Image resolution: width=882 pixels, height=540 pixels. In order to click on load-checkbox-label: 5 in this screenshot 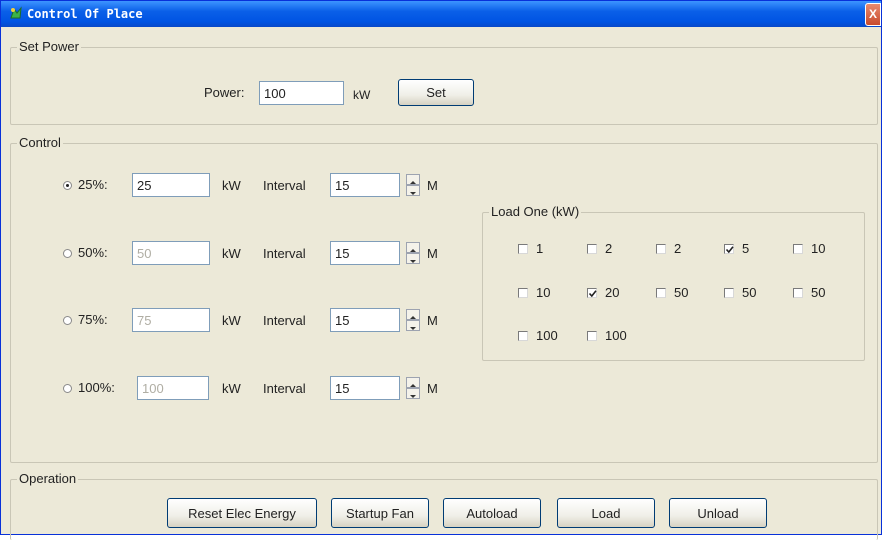, I will do `click(746, 248)`.